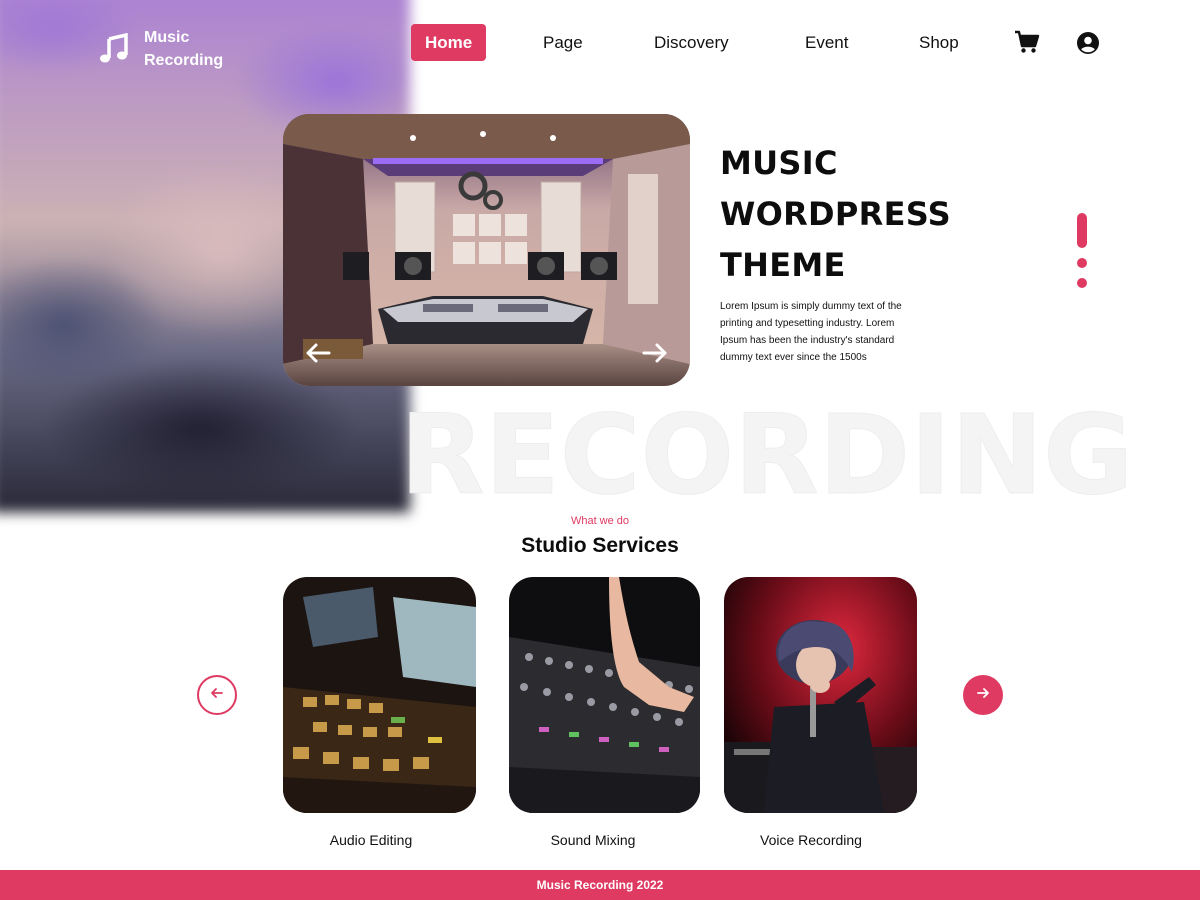  I want to click on recording-watermark: RECORDING, so click(766, 455).